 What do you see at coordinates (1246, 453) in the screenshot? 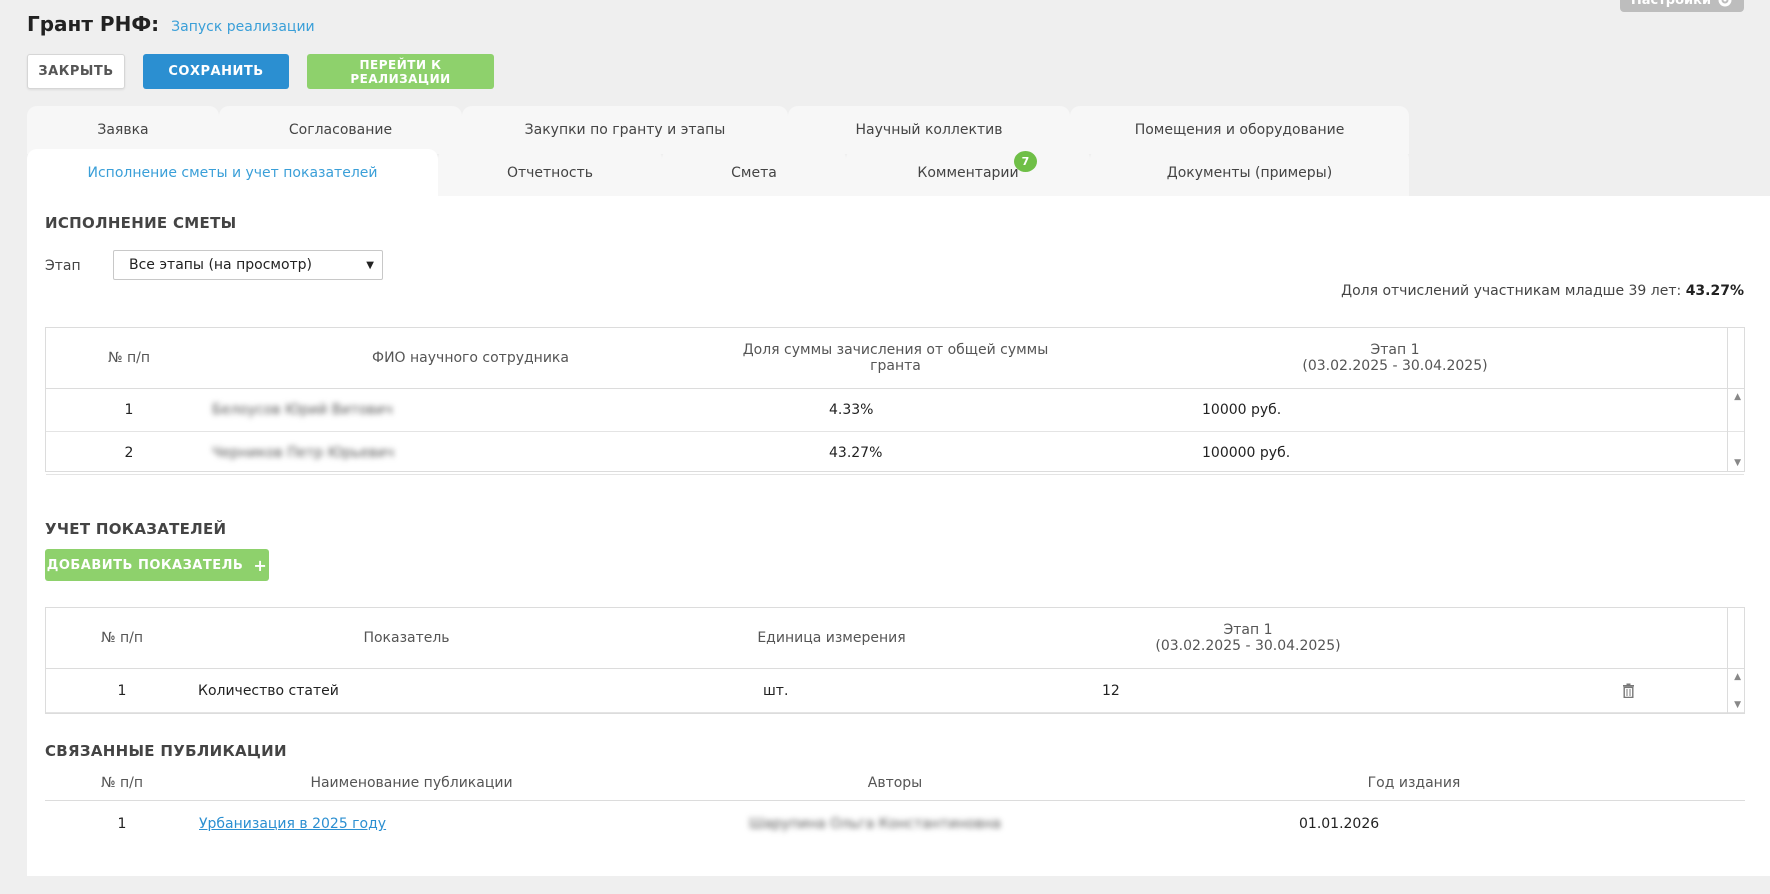
I see `row-amount: 100000 руб.` at bounding box center [1246, 453].